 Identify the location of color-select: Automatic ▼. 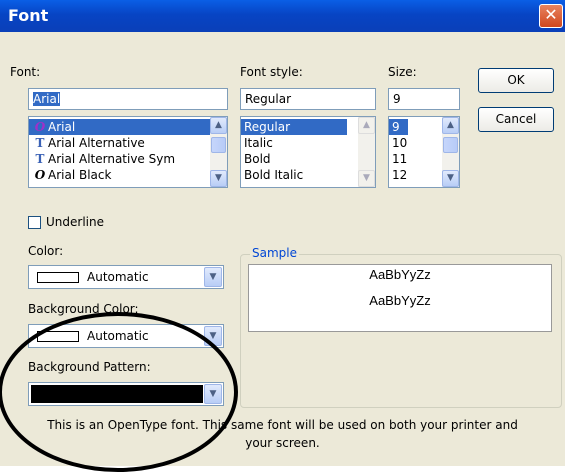
(126, 277).